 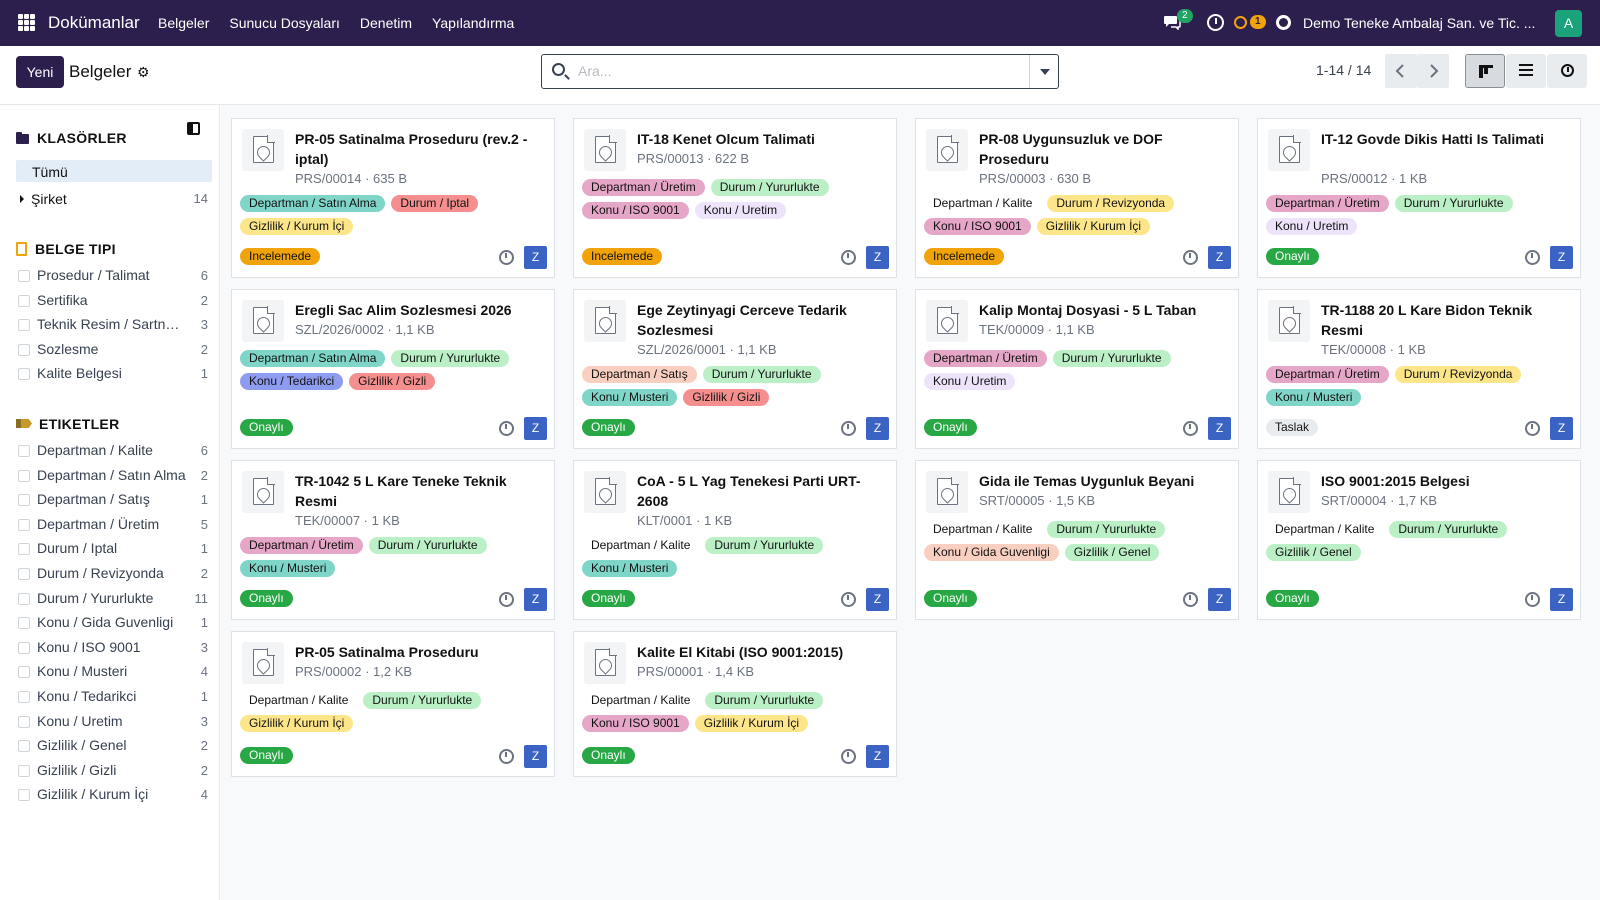 I want to click on pager-value: 1-14 / 14, so click(x=1343, y=70).